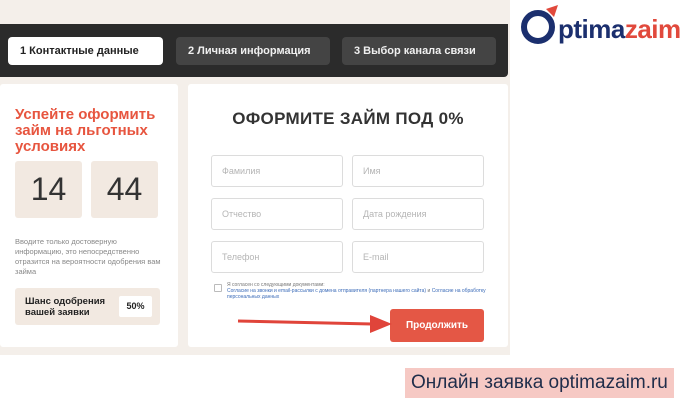  I want to click on step-tab-channel: 3 Выбор канала связи, so click(419, 51).